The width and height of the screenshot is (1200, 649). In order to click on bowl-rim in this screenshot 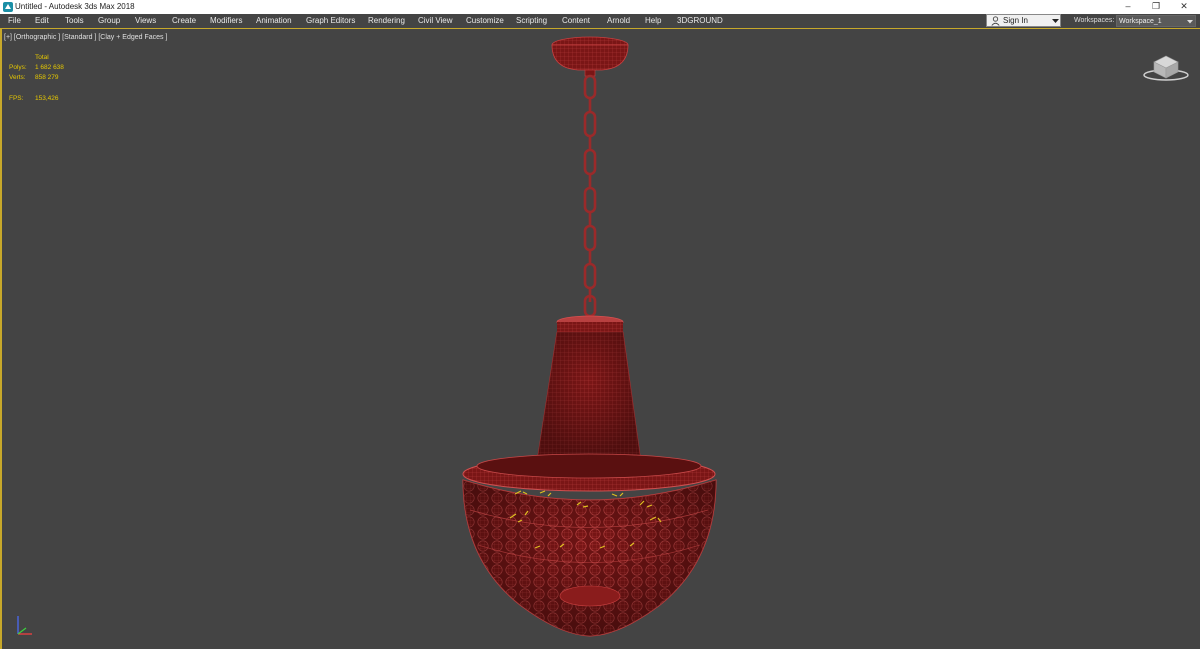, I will do `click(589, 472)`.